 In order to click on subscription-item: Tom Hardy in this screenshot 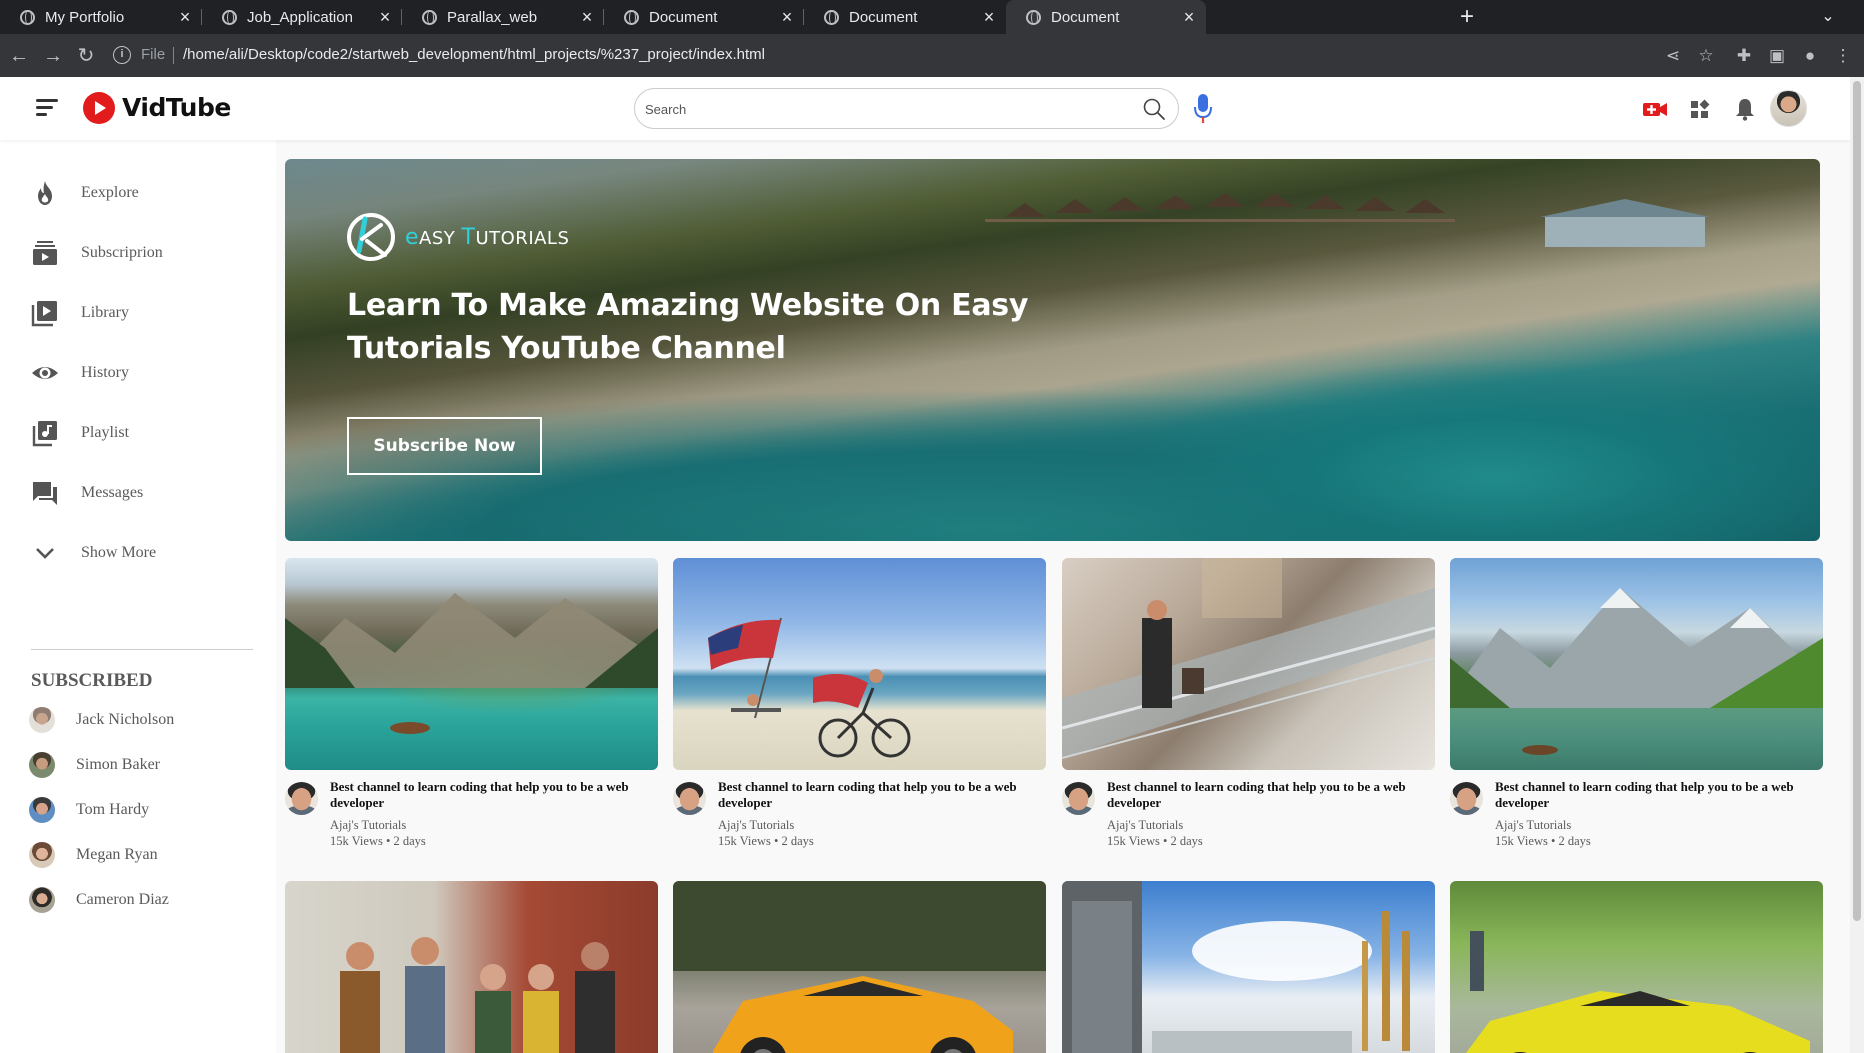, I will do `click(89, 810)`.